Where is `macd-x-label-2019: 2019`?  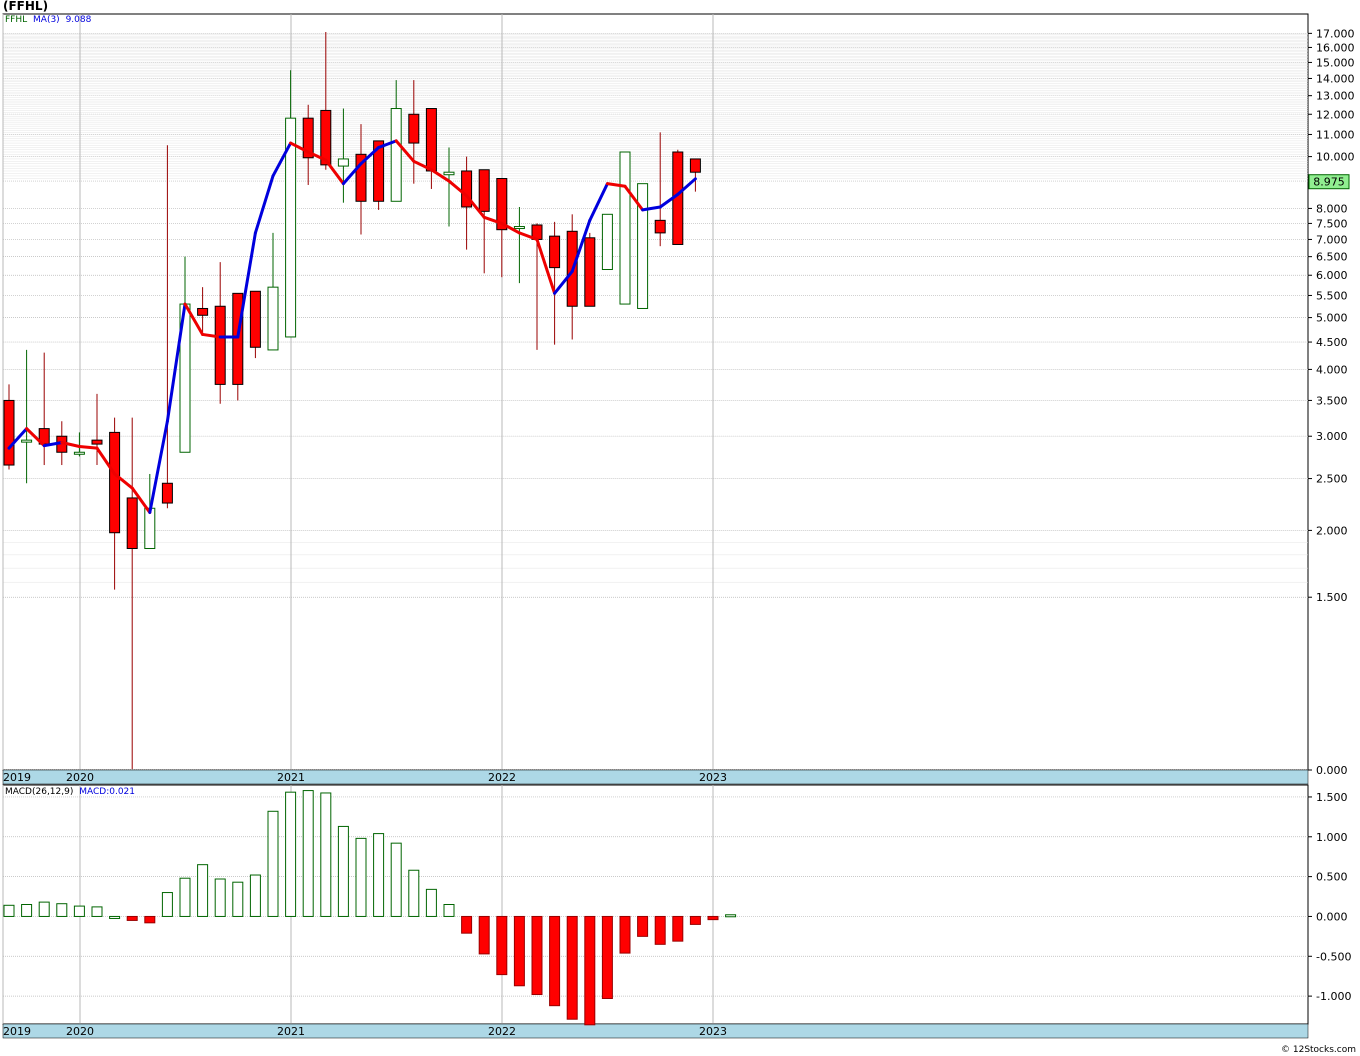 macd-x-label-2019: 2019 is located at coordinates (17, 1031).